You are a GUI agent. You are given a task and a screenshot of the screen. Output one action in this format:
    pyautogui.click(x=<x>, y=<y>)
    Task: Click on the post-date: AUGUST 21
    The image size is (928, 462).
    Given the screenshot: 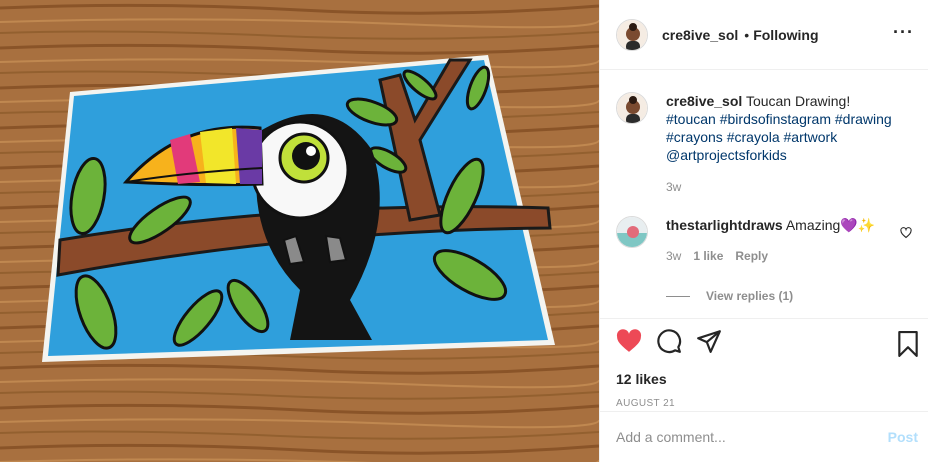 What is the action you would take?
    pyautogui.click(x=764, y=403)
    